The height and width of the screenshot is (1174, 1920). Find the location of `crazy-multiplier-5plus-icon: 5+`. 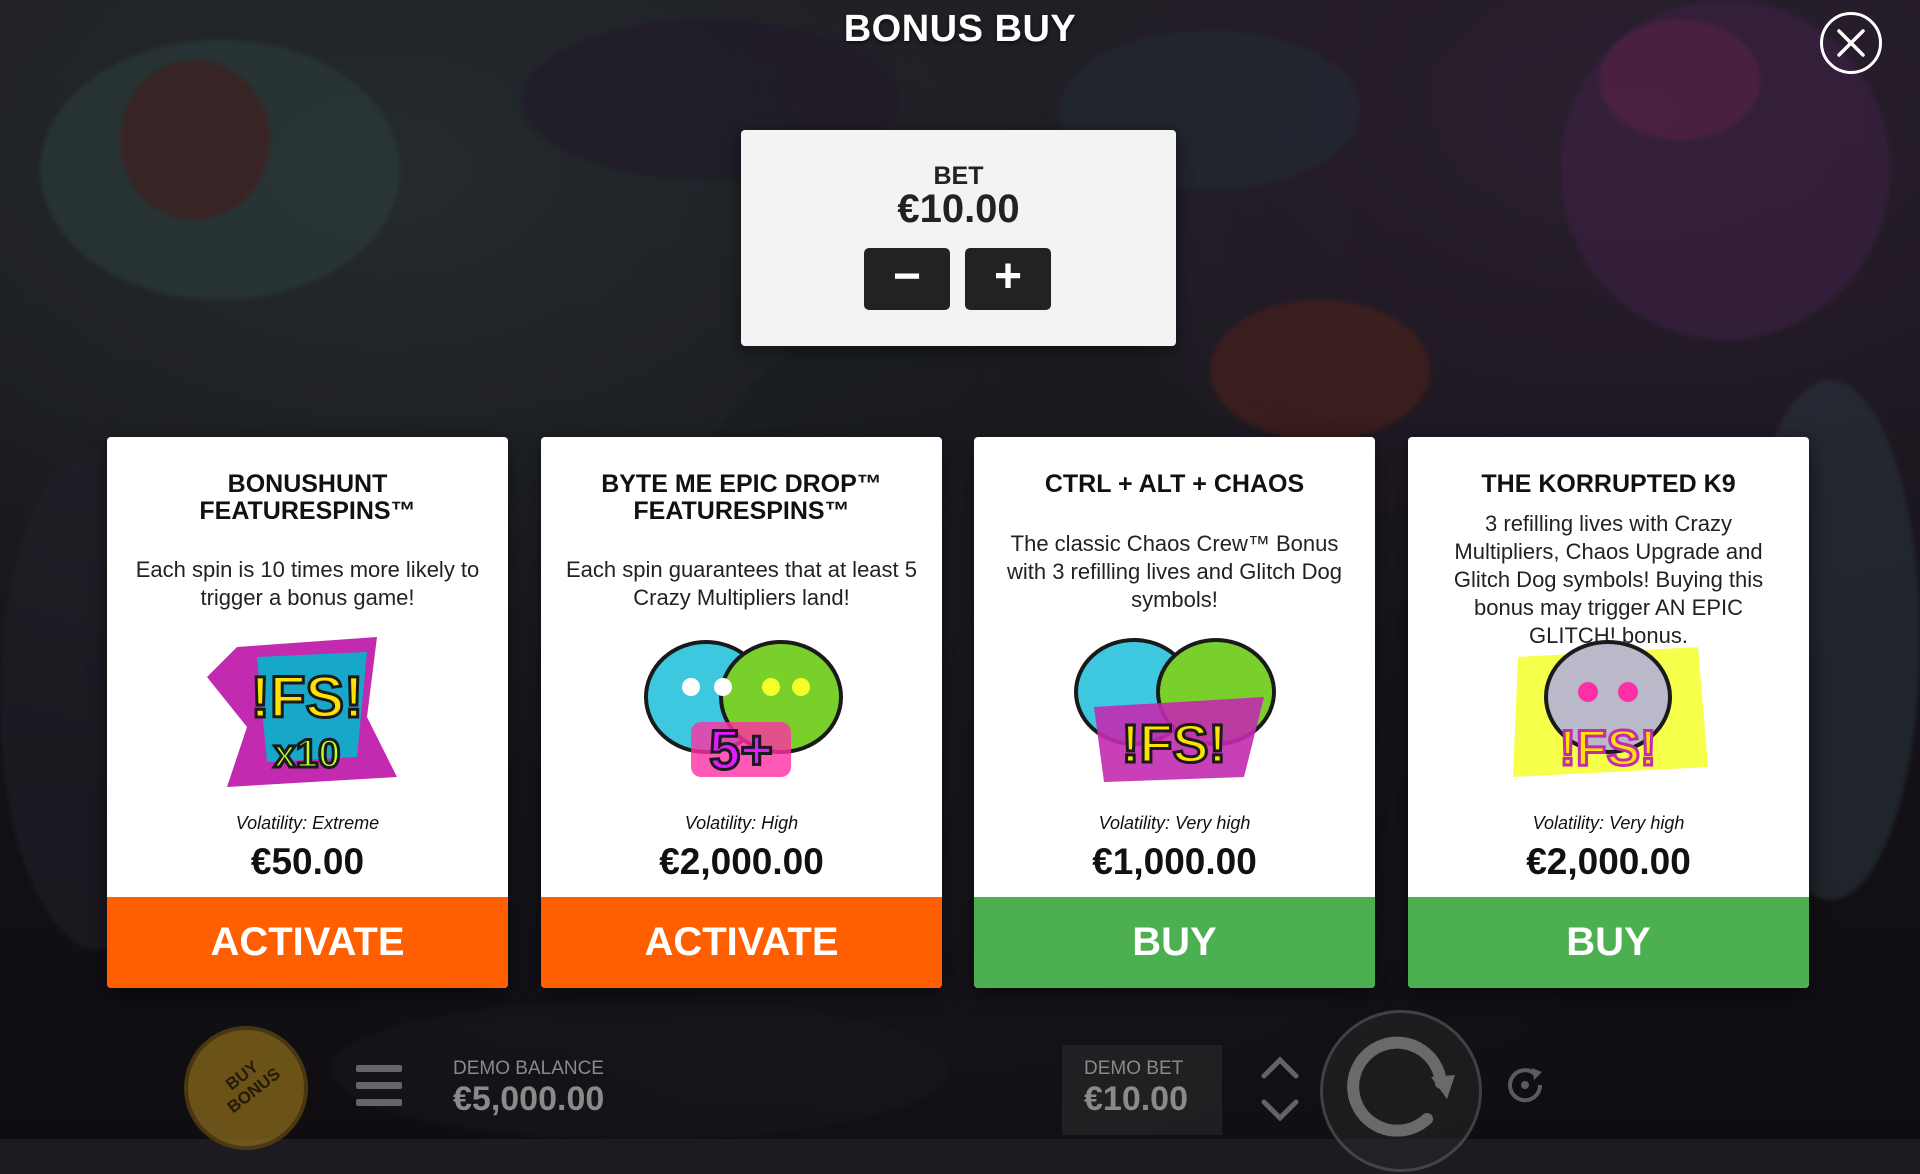

crazy-multiplier-5plus-icon: 5+ is located at coordinates (741, 712).